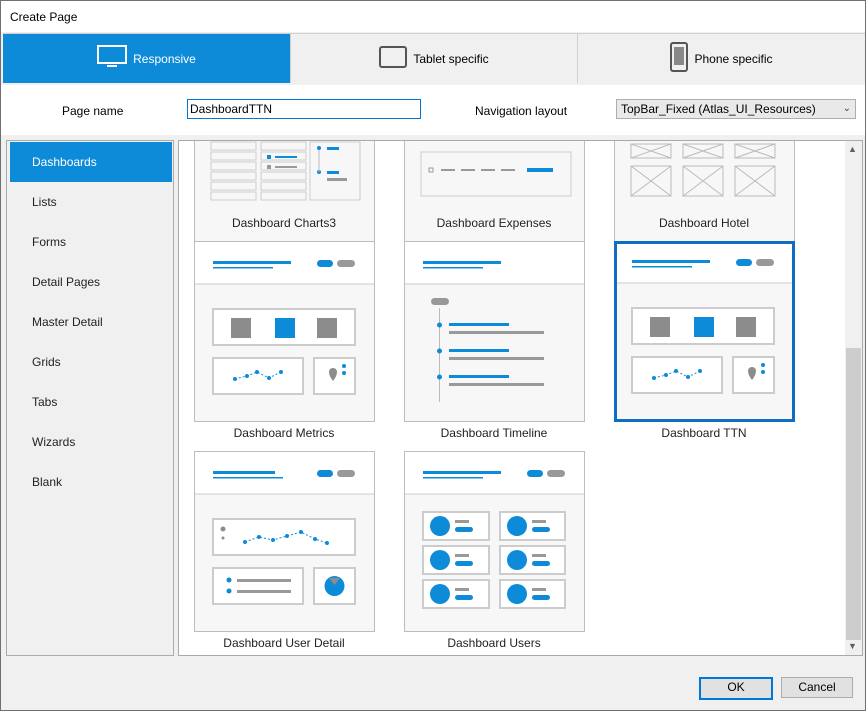 The width and height of the screenshot is (866, 711). Describe the element at coordinates (91, 362) in the screenshot. I see `category-item-grids: Grids` at that location.